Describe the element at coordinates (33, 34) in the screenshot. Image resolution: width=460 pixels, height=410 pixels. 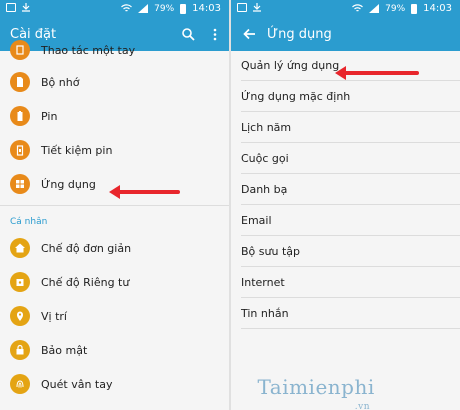
I see `page-title: Cài đặt` at that location.